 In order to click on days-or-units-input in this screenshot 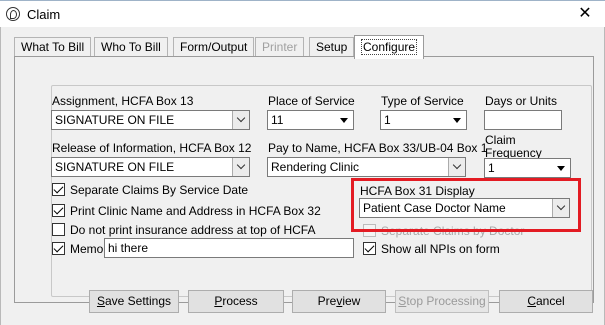, I will do `click(523, 120)`.